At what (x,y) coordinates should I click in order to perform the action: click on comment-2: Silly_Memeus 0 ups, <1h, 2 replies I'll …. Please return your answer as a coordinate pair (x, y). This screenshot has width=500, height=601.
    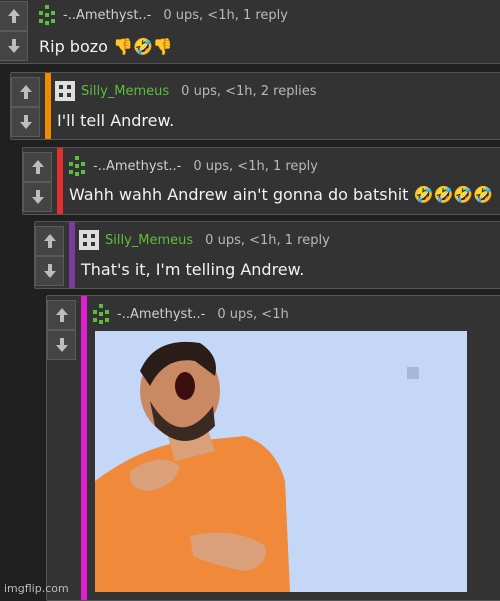
    Looking at the image, I should click on (255, 106).